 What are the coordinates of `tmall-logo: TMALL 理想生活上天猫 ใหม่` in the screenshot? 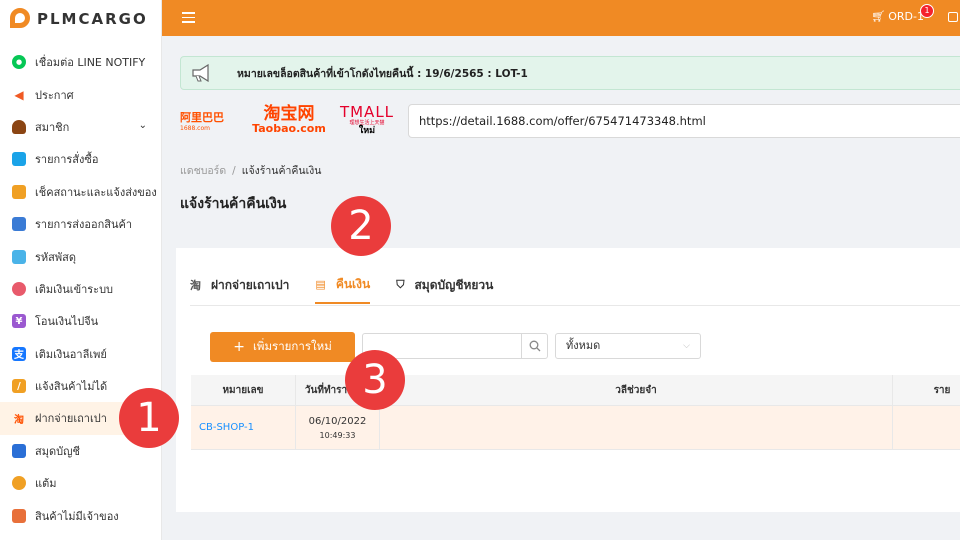 It's located at (367, 120).